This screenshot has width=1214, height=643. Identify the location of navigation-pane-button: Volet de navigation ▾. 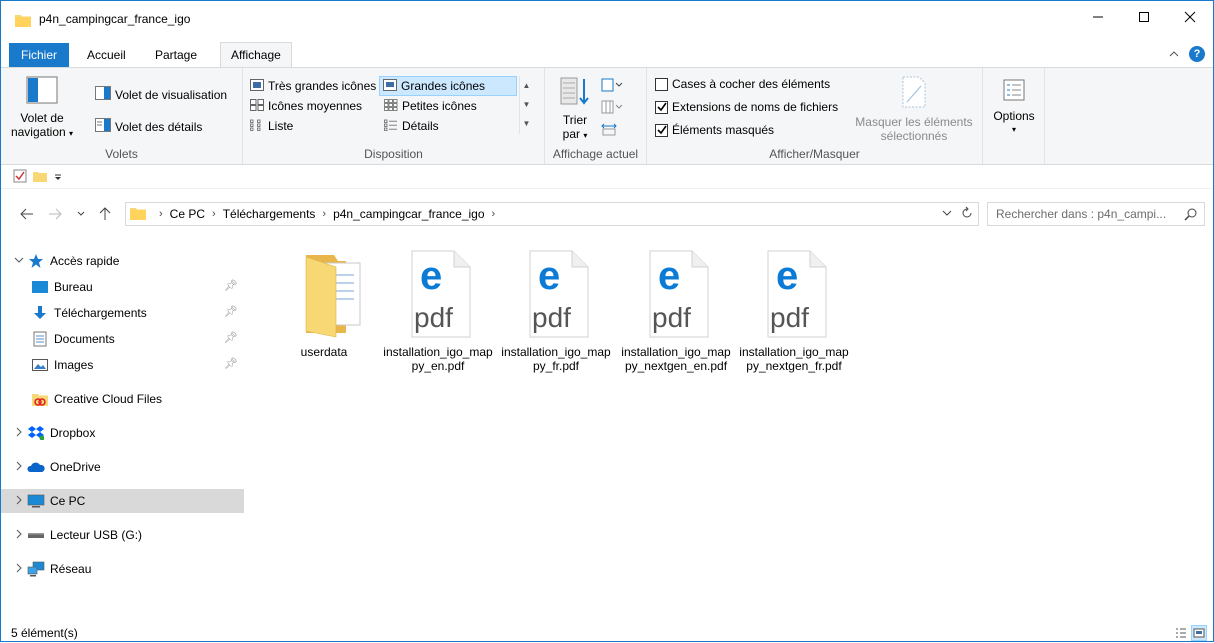
(42, 108).